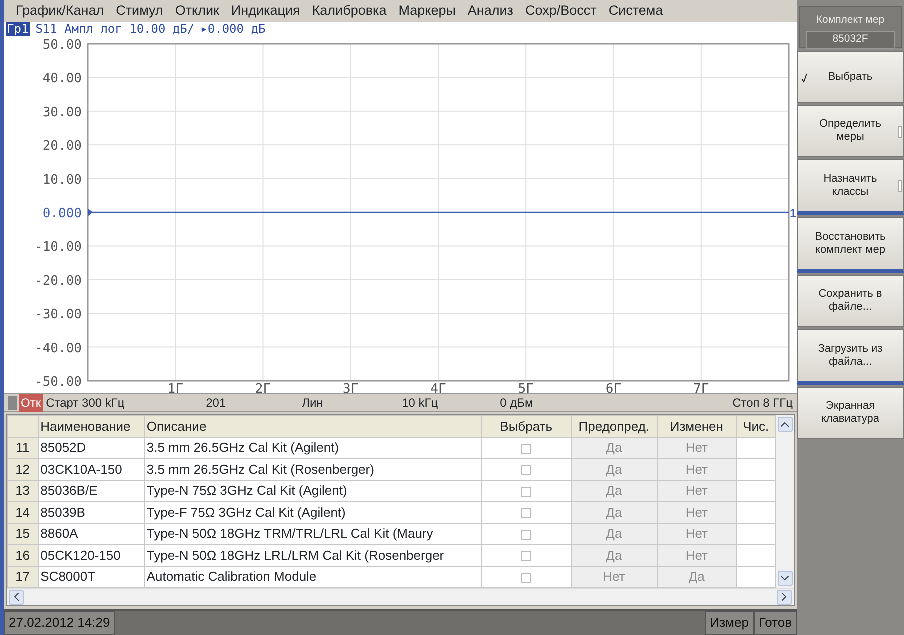  What do you see at coordinates (62, 45) in the screenshot?
I see `y-axis-label: 50.00` at bounding box center [62, 45].